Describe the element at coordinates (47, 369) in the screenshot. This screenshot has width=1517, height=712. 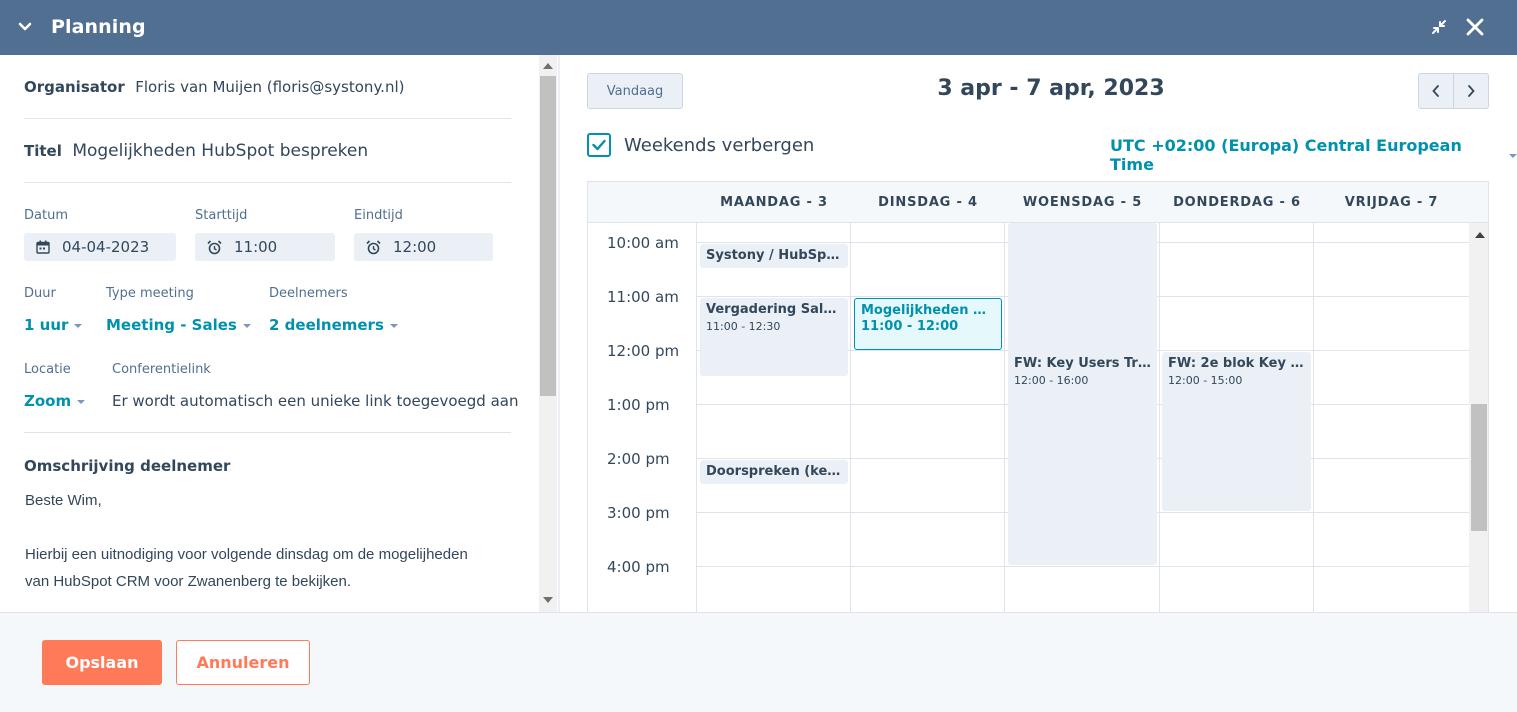
I see `location-label: Locatie` at that location.